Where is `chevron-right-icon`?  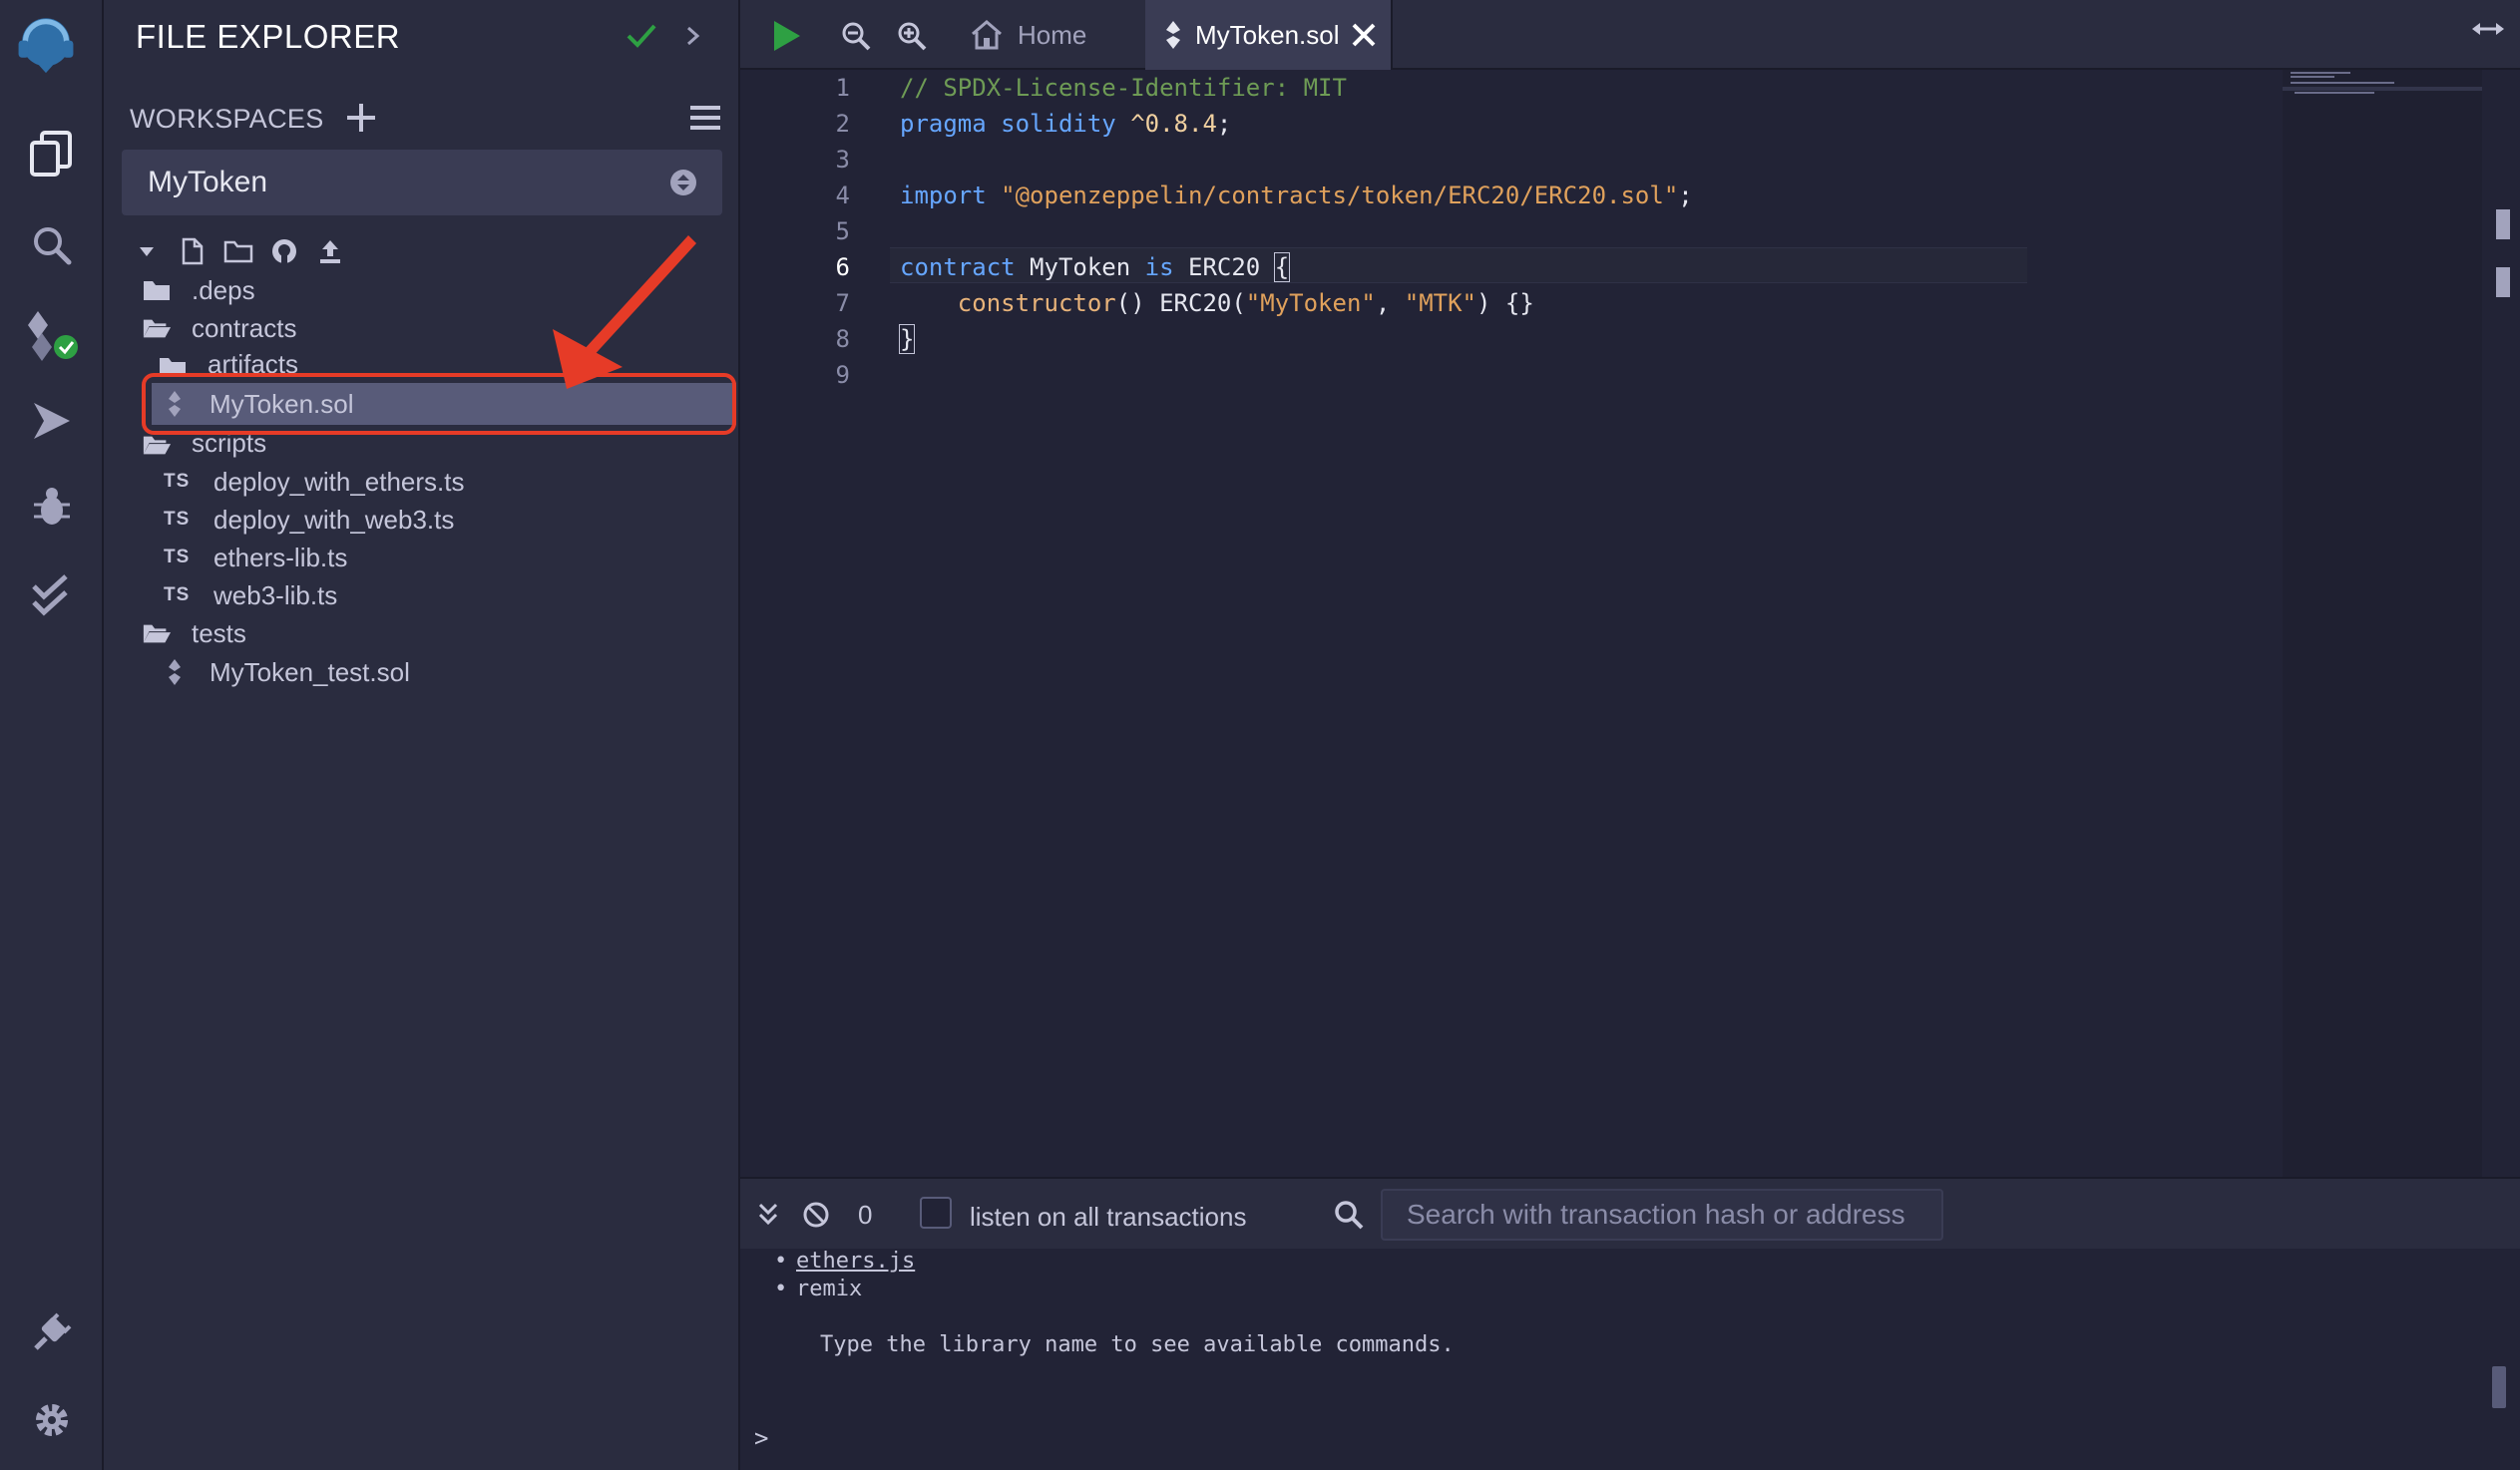 chevron-right-icon is located at coordinates (693, 36).